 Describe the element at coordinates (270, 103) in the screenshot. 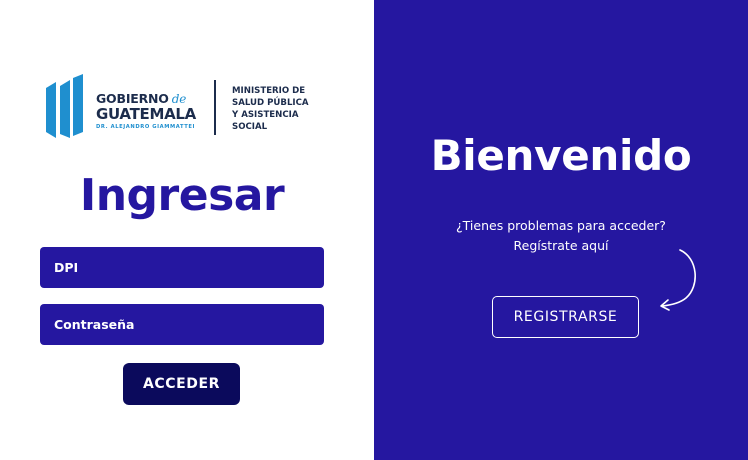

I see `ministry-line: SALUD PÚBLICA` at that location.